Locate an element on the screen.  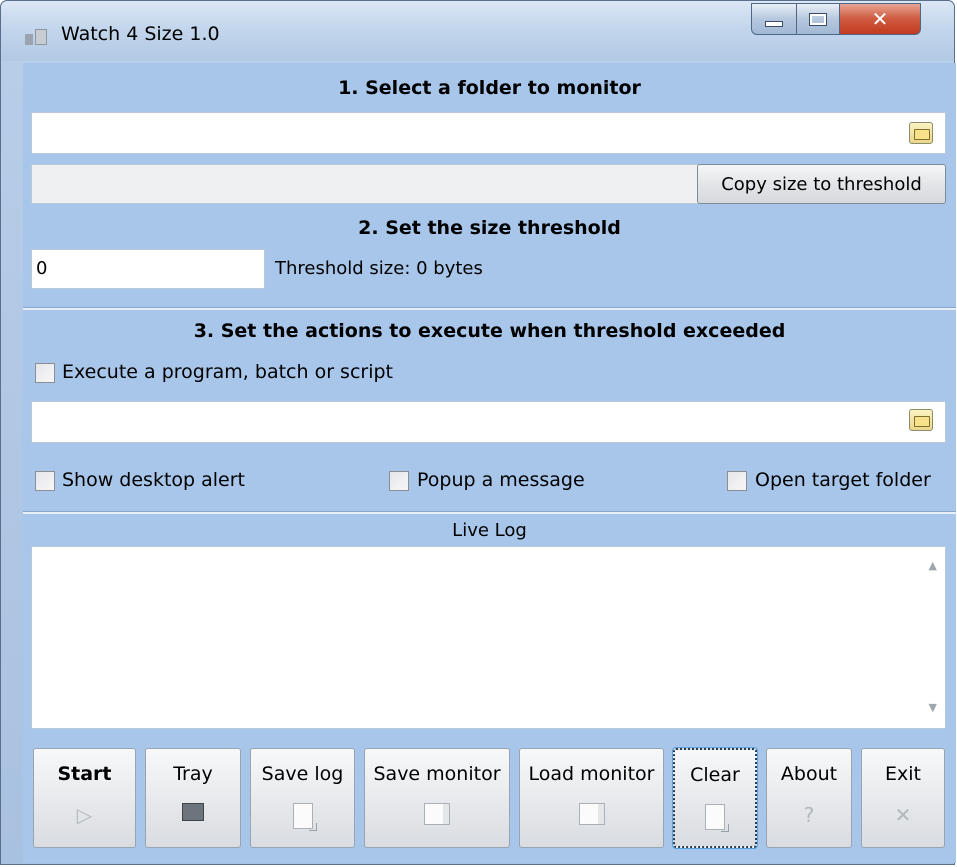
threshold-input: 0 is located at coordinates (148, 269).